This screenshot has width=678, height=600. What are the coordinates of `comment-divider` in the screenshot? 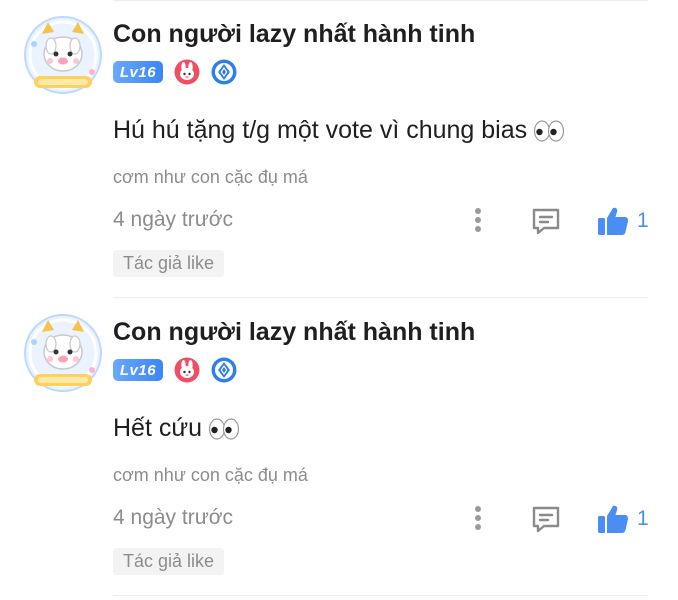 It's located at (380, 595).